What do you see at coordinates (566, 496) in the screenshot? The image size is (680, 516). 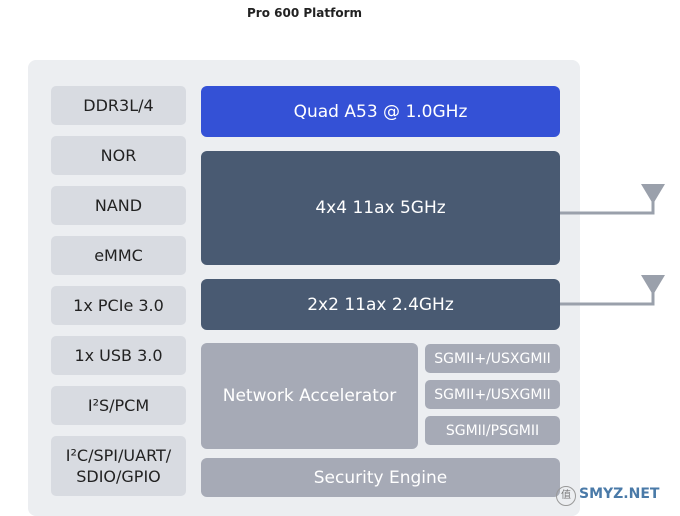 I see `watermark-logo-icon: 值` at bounding box center [566, 496].